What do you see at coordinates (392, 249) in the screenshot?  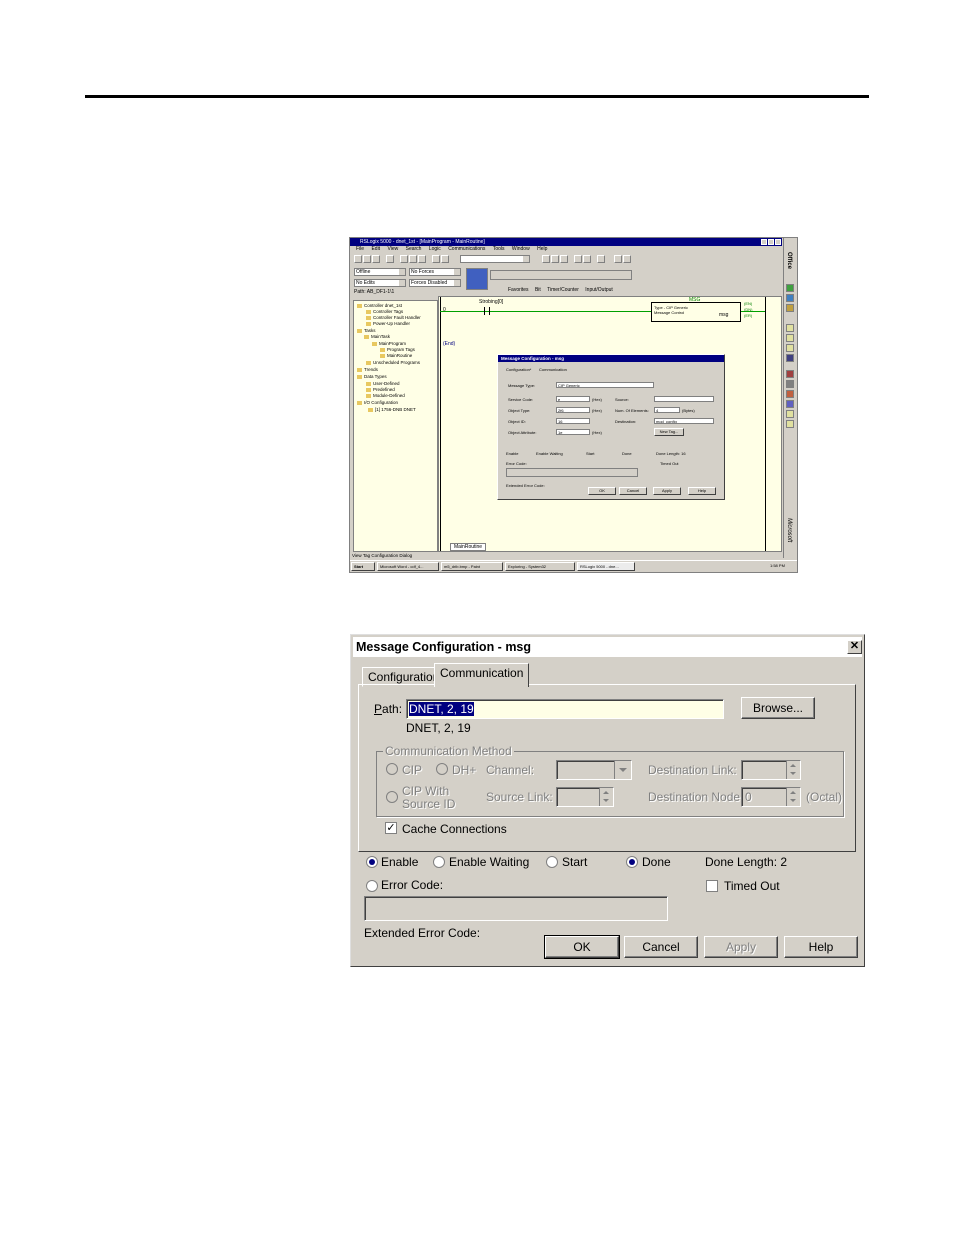 I see `menu-view: View` at bounding box center [392, 249].